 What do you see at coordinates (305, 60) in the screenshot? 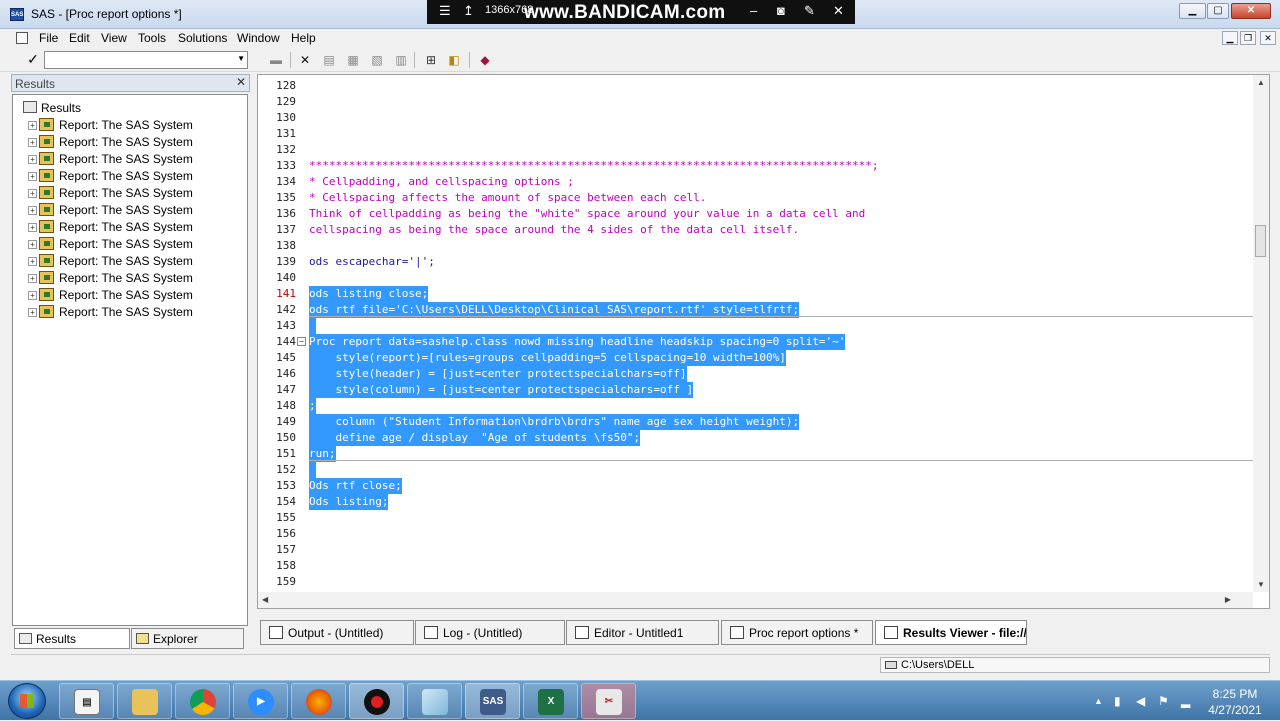
I see `delete-icon: ✕` at bounding box center [305, 60].